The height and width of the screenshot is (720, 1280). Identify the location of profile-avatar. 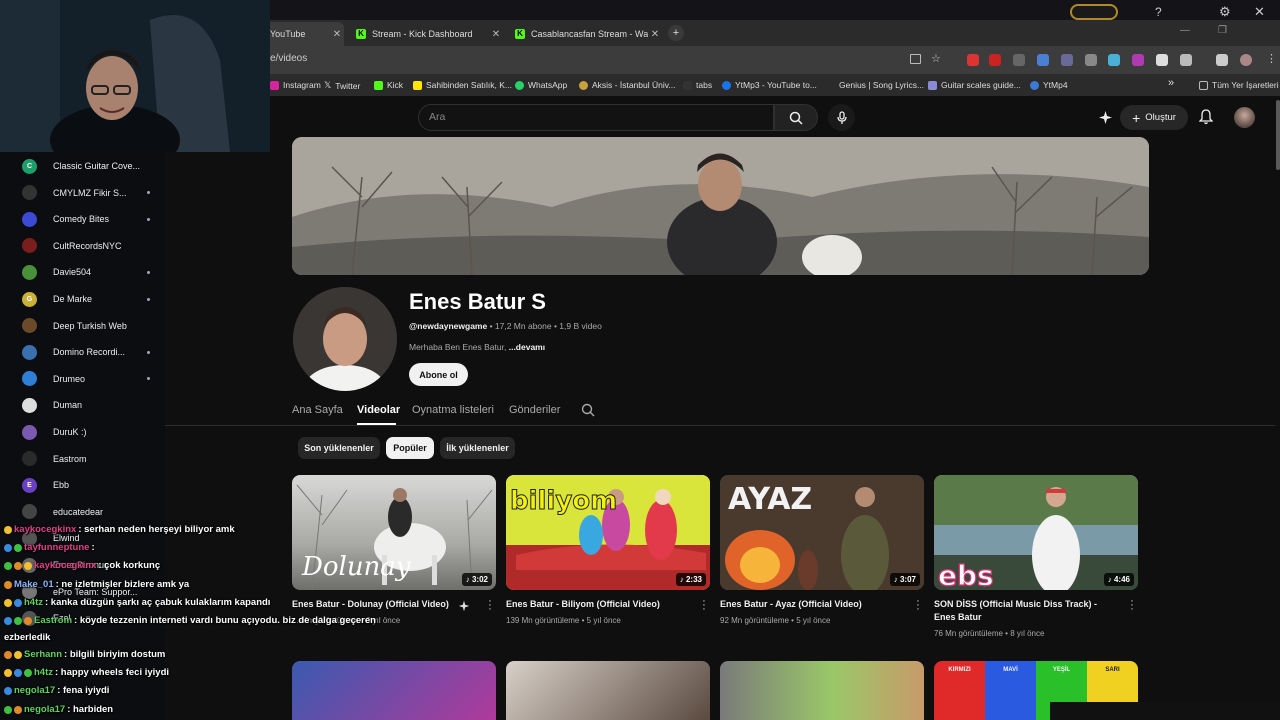
(1246, 60).